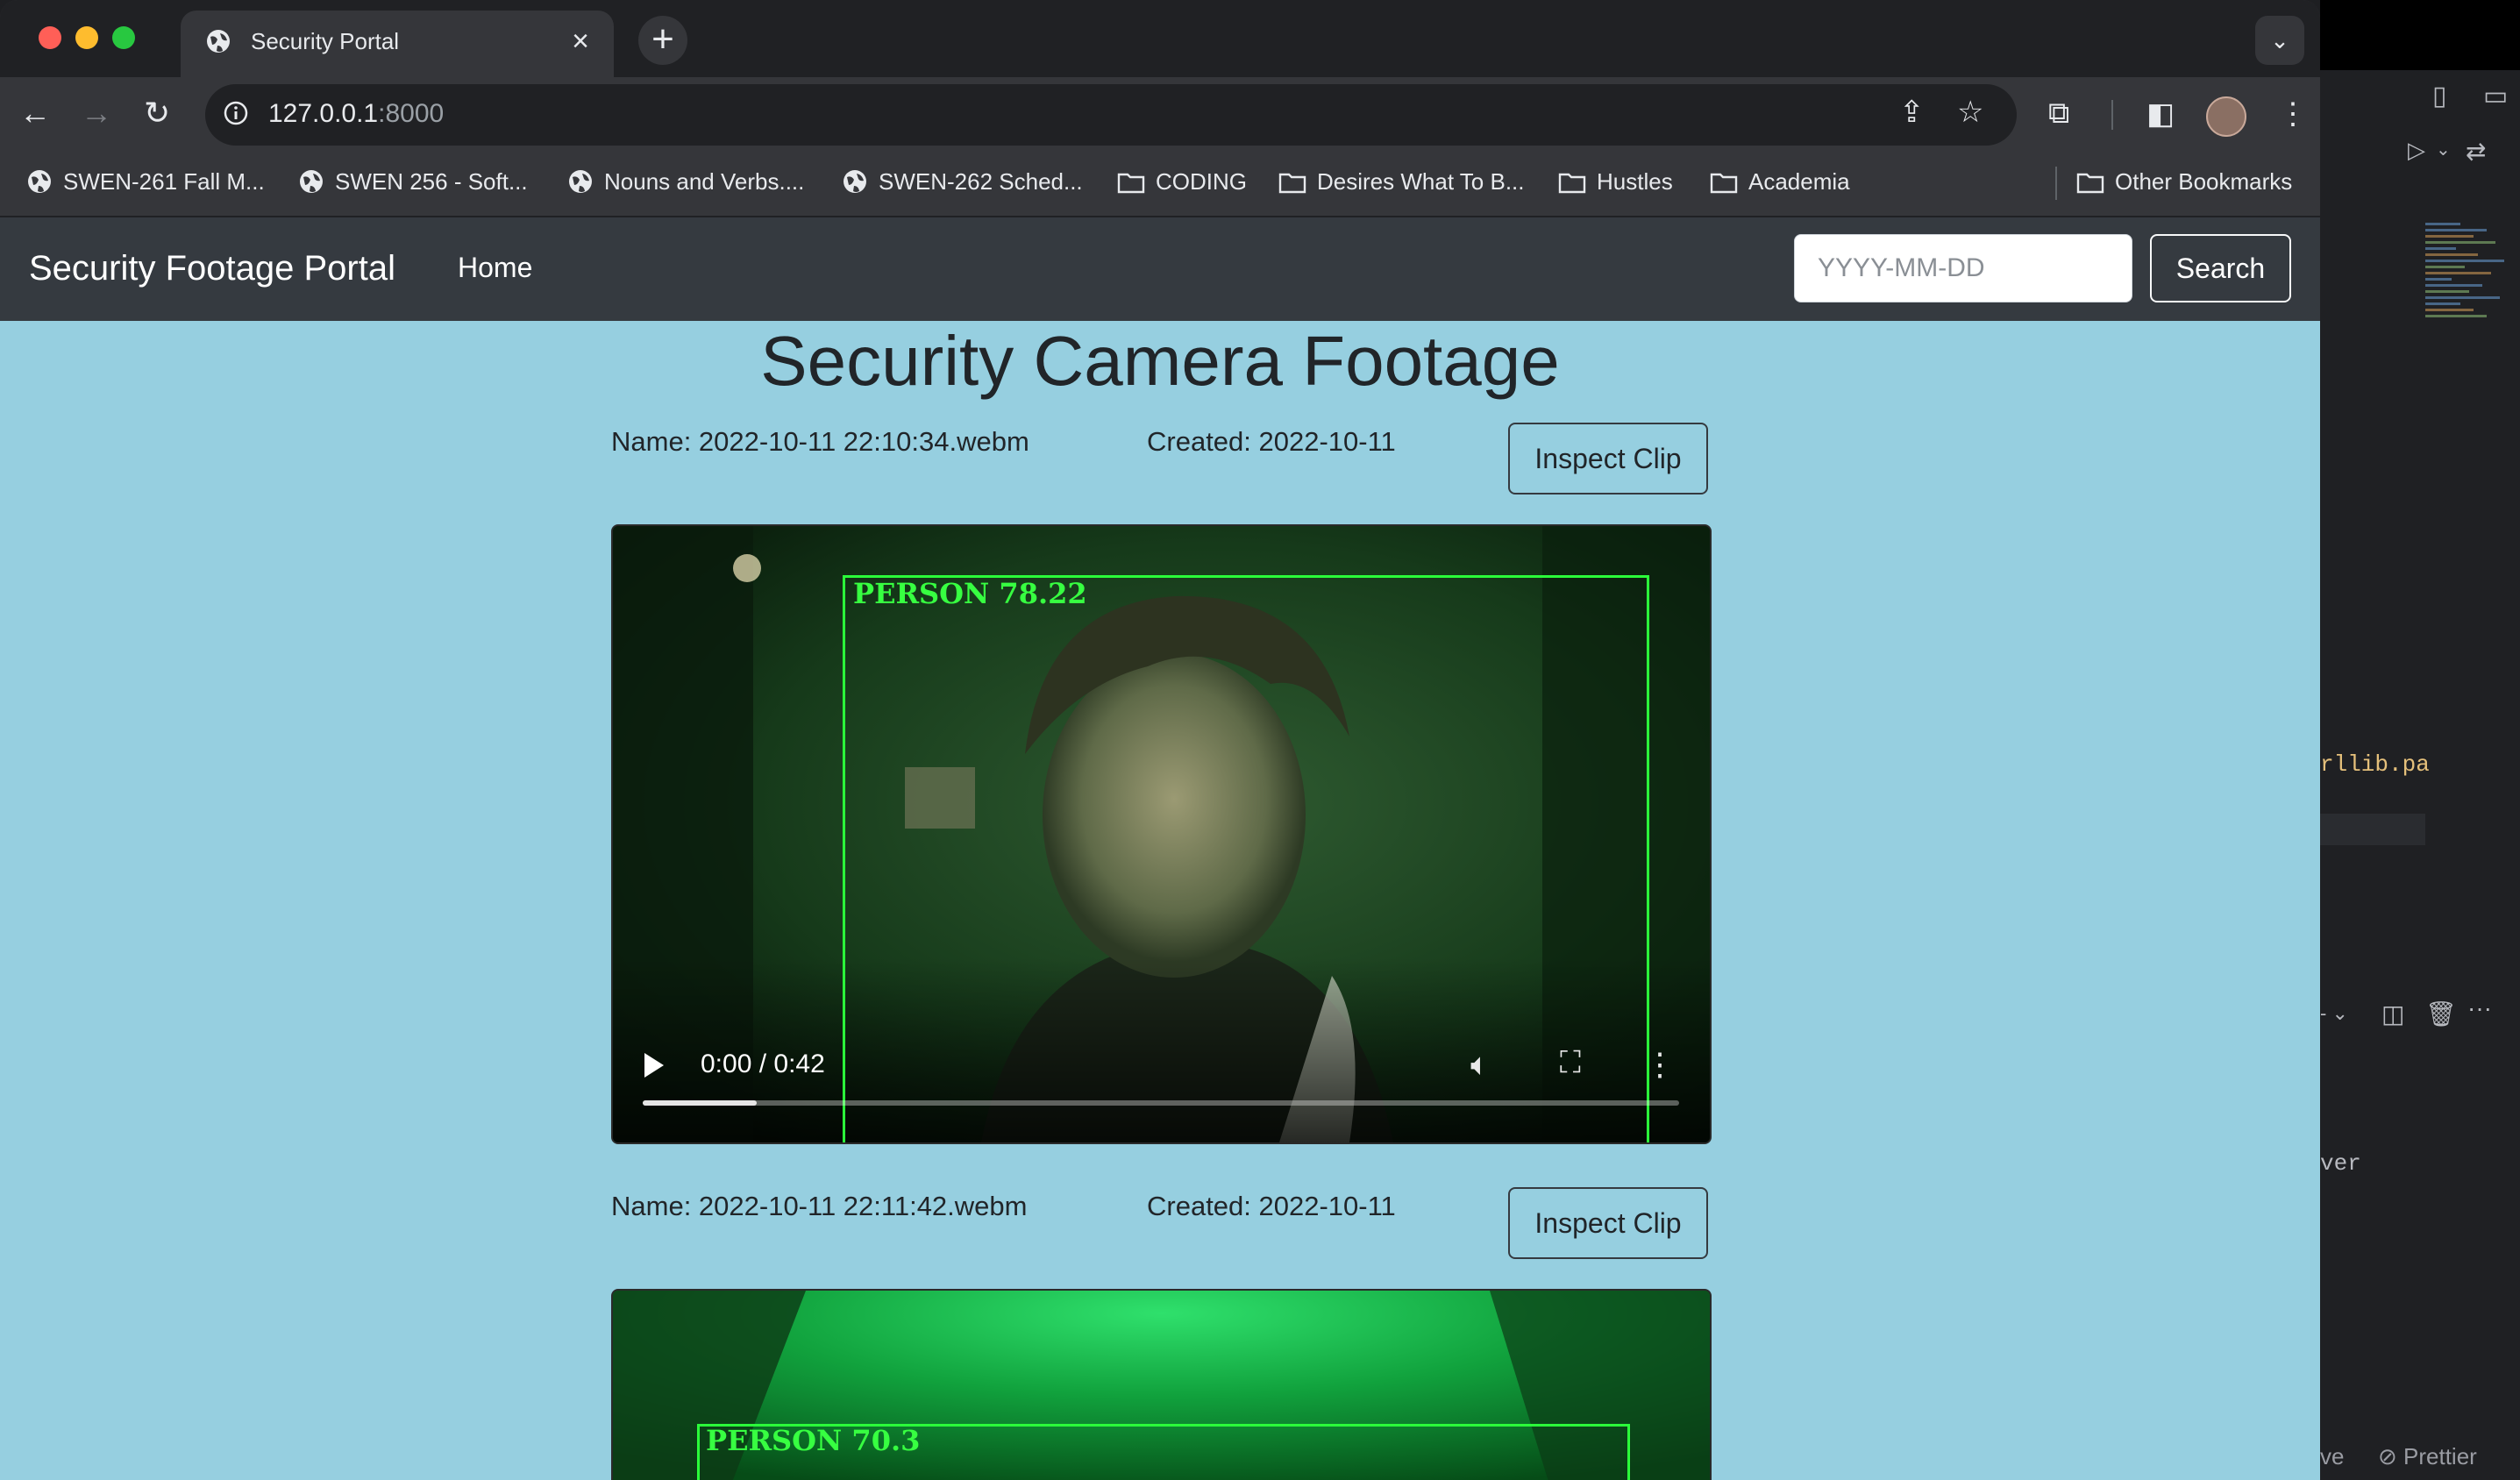  What do you see at coordinates (2334, 1013) in the screenshot?
I see `terminal-dropdown-icon: - ⌄` at bounding box center [2334, 1013].